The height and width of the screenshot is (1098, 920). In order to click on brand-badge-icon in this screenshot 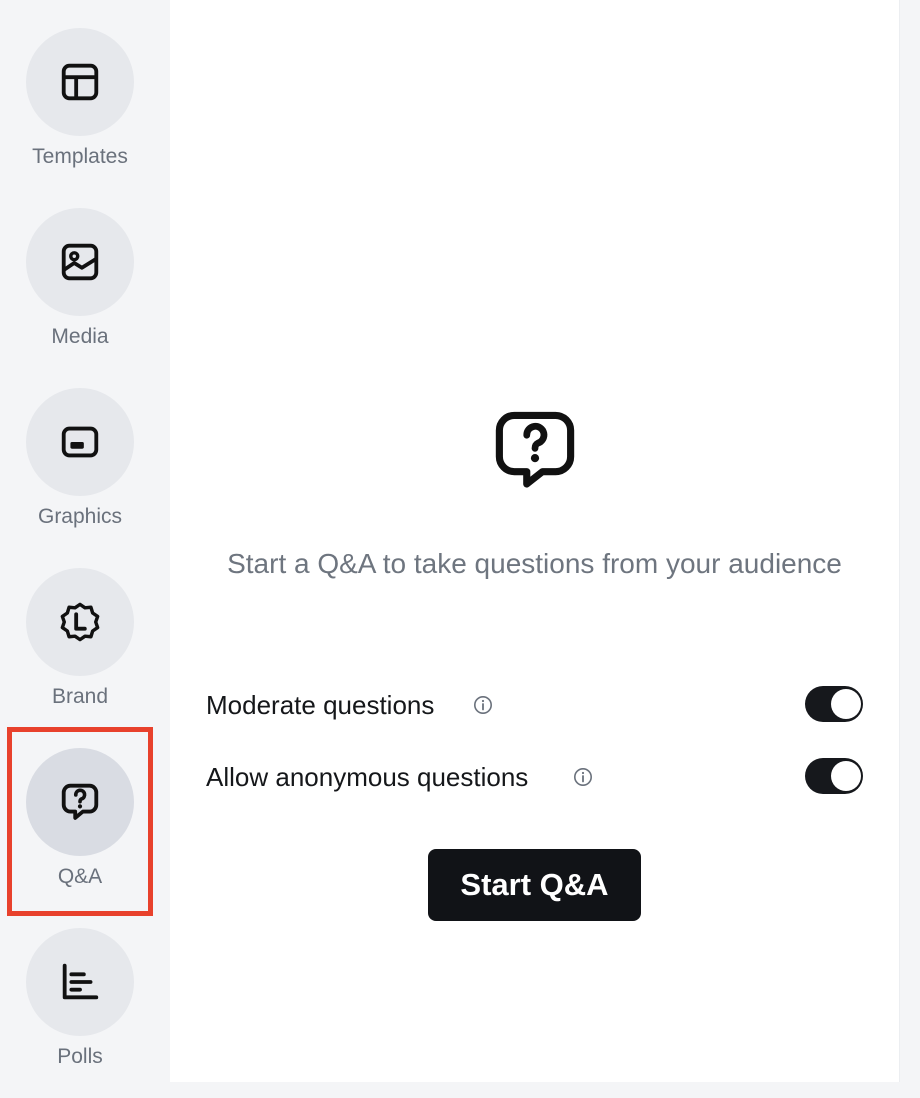, I will do `click(80, 622)`.